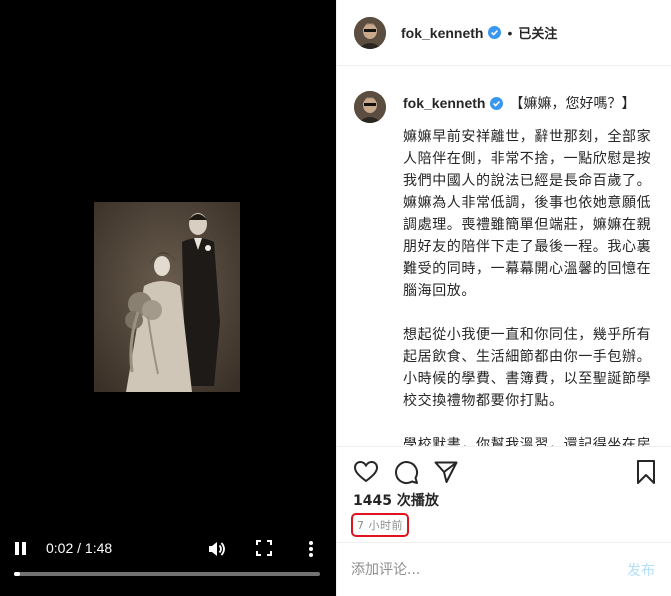  I want to click on volume-icon, so click(216, 549).